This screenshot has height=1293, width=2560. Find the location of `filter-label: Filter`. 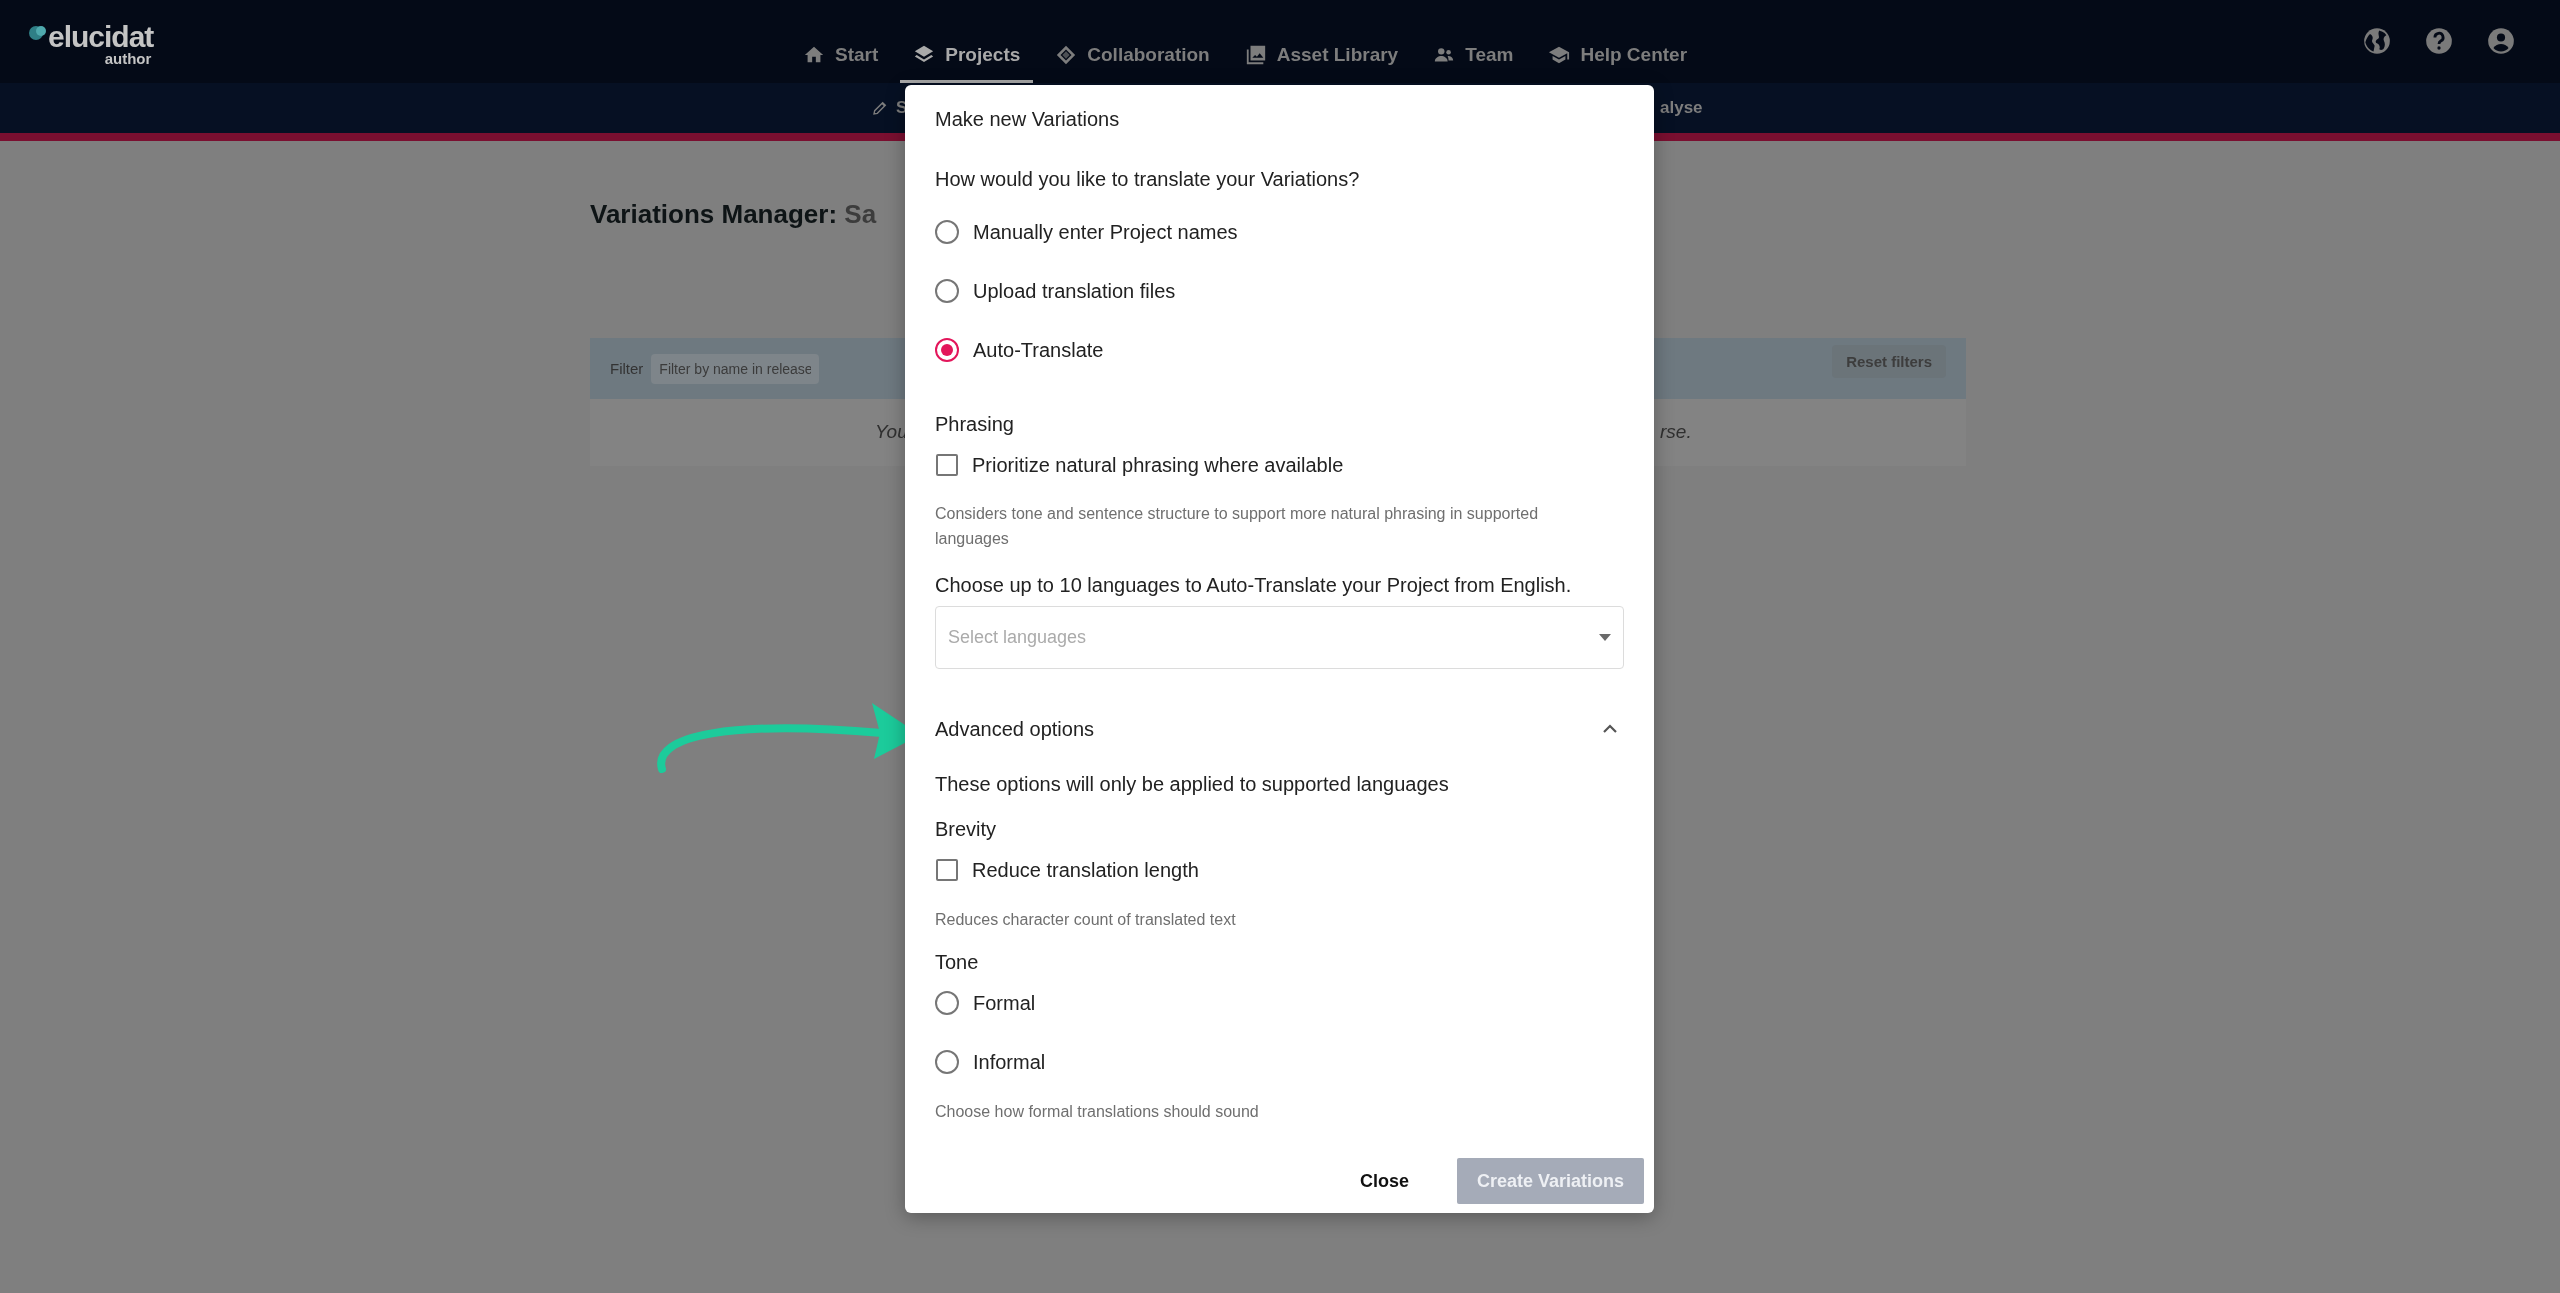

filter-label: Filter is located at coordinates (627, 368).